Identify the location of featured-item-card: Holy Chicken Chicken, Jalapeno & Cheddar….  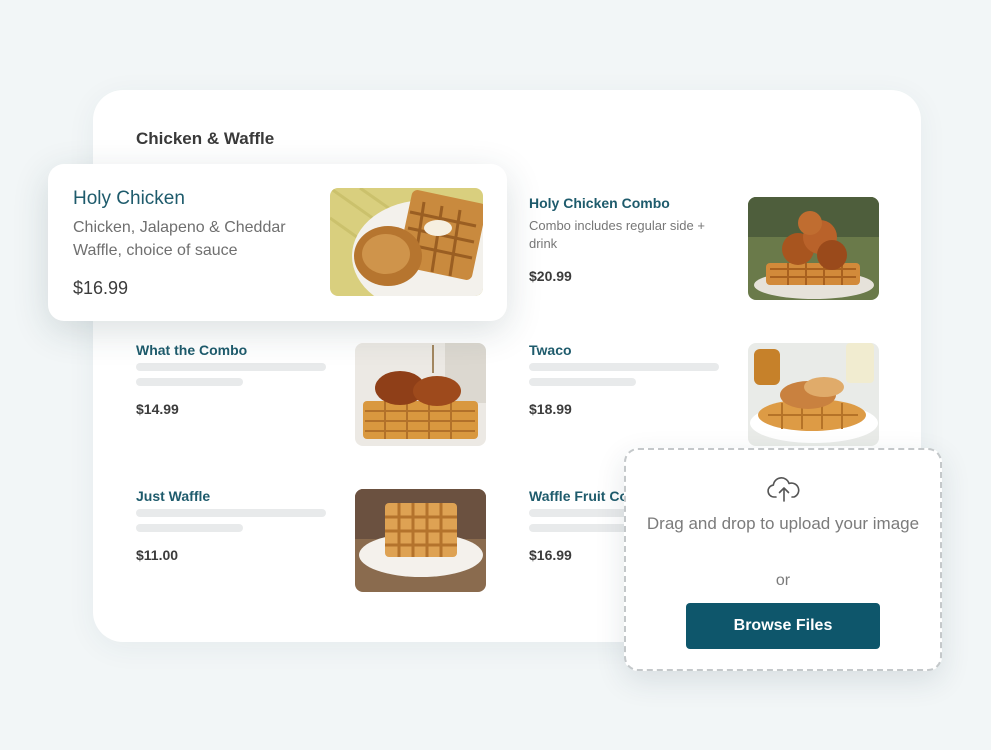
(277, 242).